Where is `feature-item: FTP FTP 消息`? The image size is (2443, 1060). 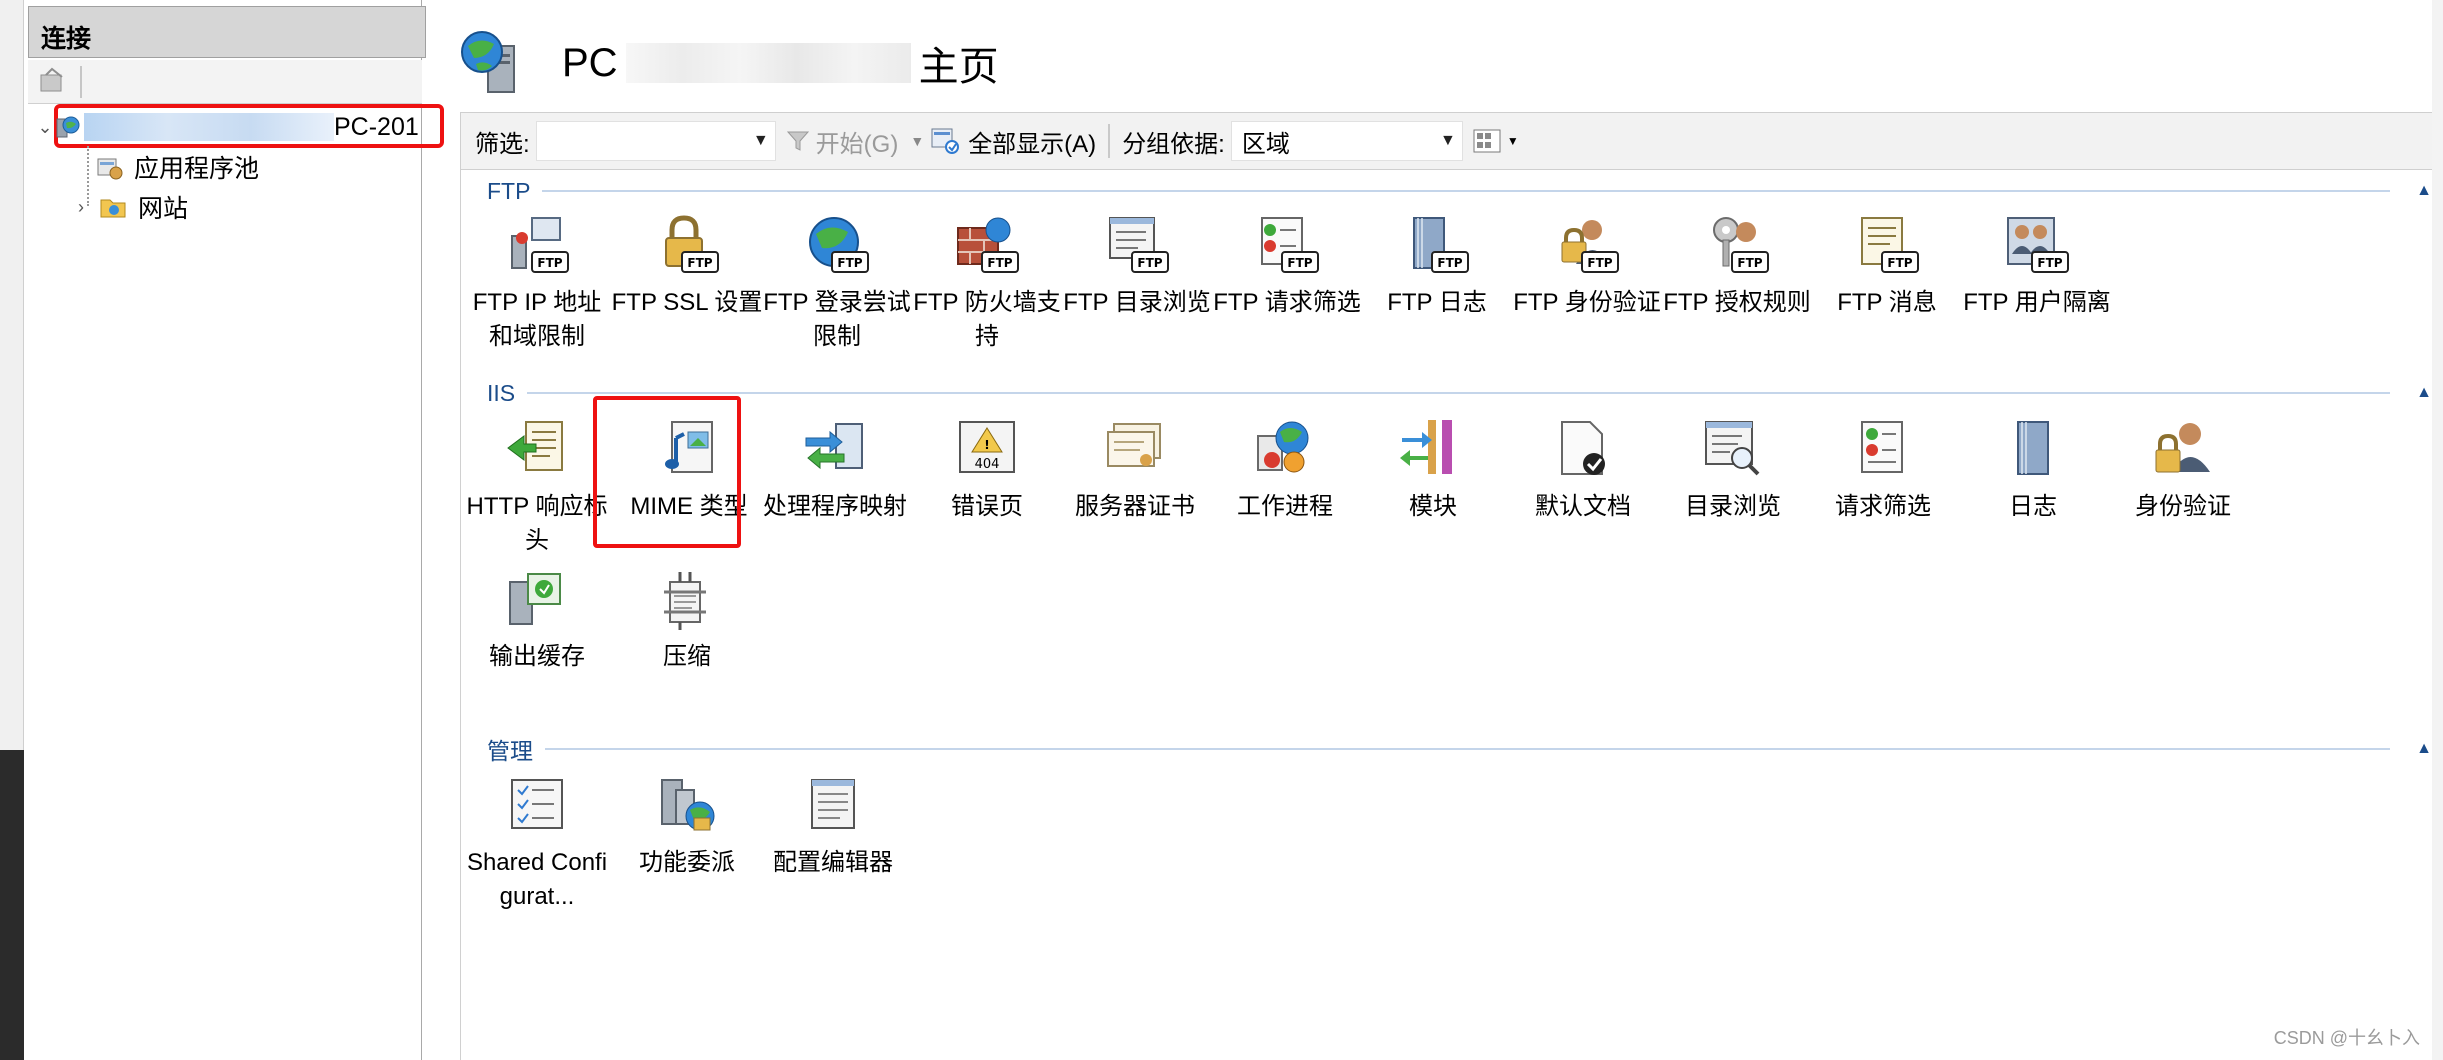 feature-item: FTP FTP 消息 is located at coordinates (1887, 267).